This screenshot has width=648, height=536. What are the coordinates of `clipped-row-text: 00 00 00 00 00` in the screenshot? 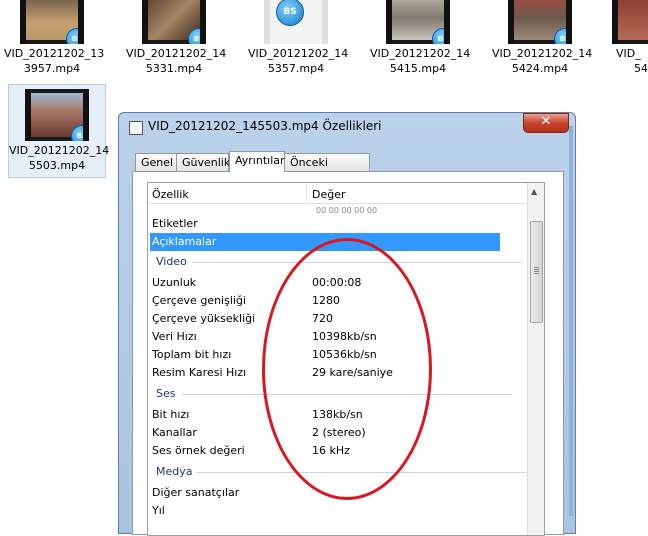 It's located at (347, 210).